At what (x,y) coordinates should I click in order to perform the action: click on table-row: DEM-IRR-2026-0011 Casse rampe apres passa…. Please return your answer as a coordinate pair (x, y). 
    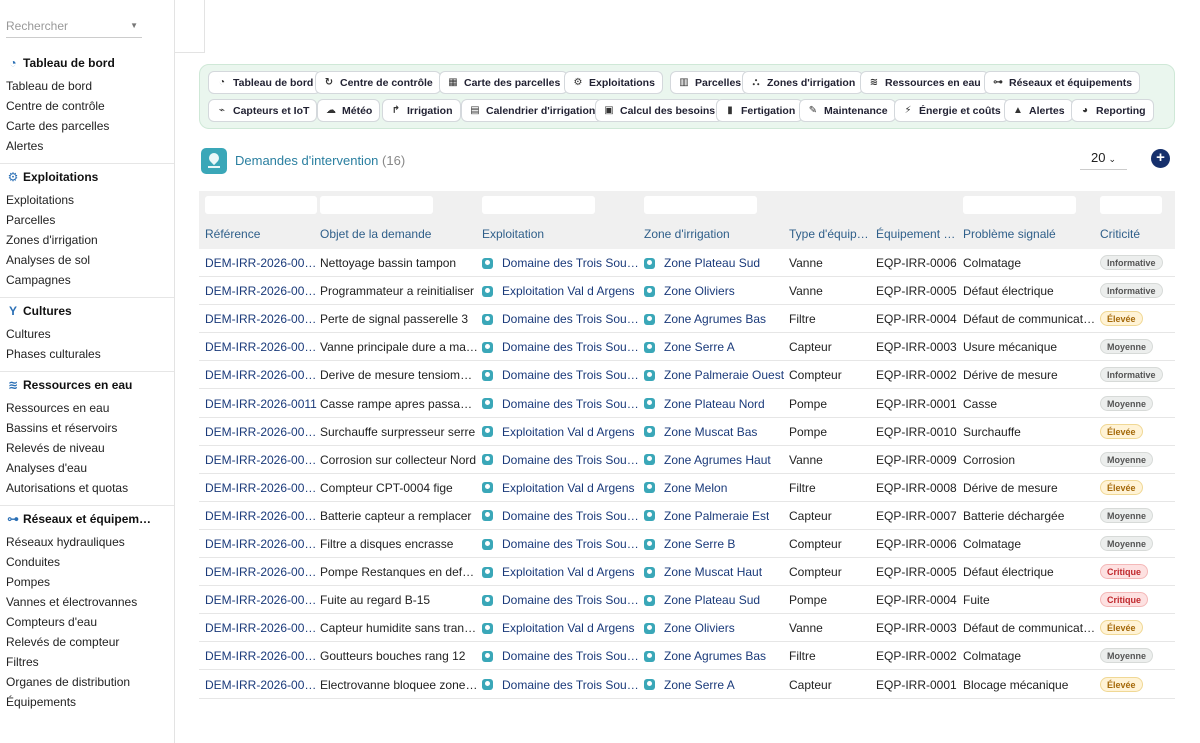
    Looking at the image, I should click on (687, 404).